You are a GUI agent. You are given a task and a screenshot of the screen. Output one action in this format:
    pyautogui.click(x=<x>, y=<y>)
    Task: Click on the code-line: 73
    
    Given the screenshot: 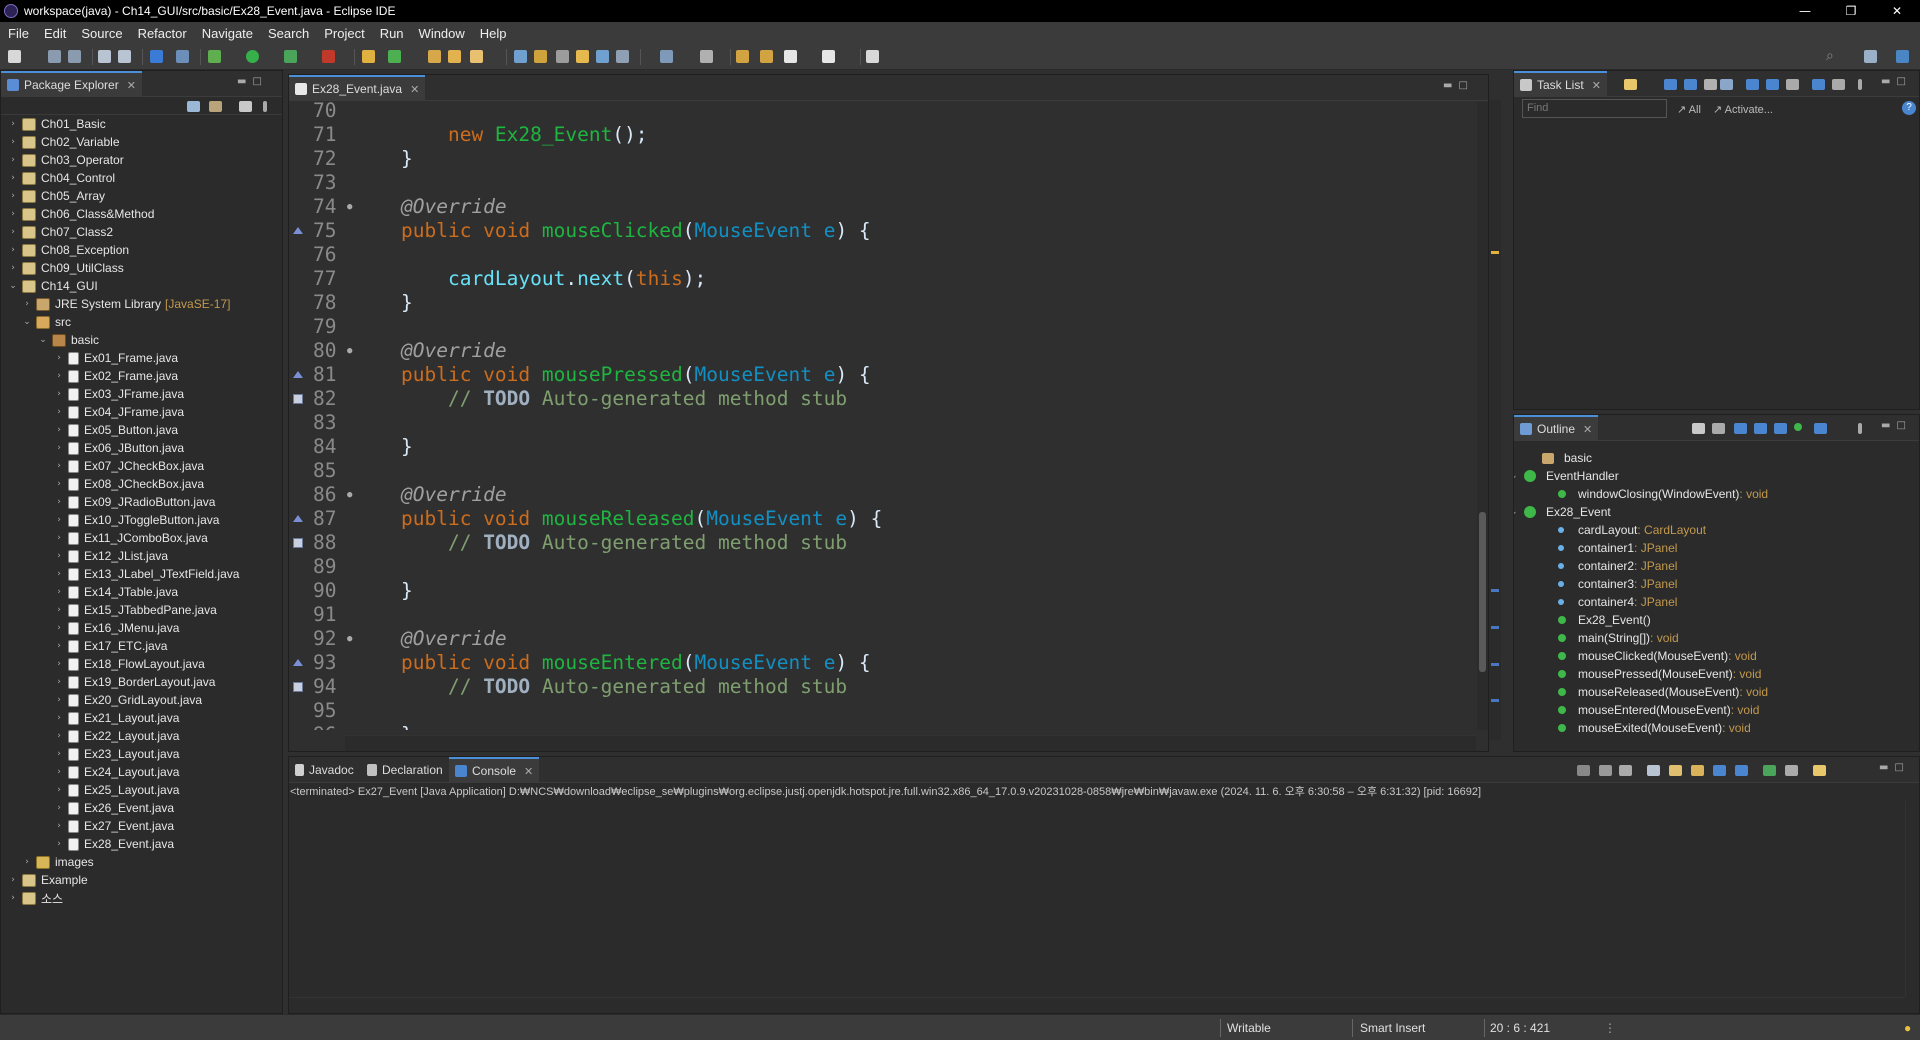 What is the action you would take?
    pyautogui.click(x=879, y=183)
    